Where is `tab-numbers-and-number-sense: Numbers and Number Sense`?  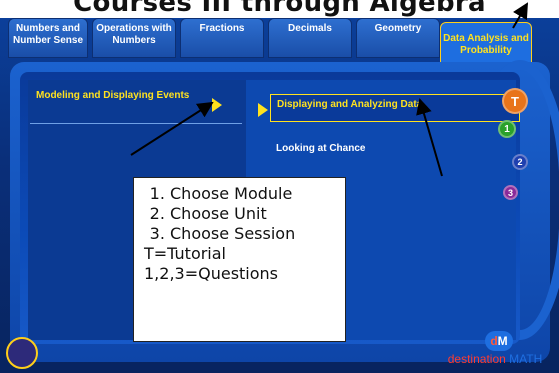
tab-numbers-and-number-sense: Numbers and Number Sense is located at coordinates (48, 38).